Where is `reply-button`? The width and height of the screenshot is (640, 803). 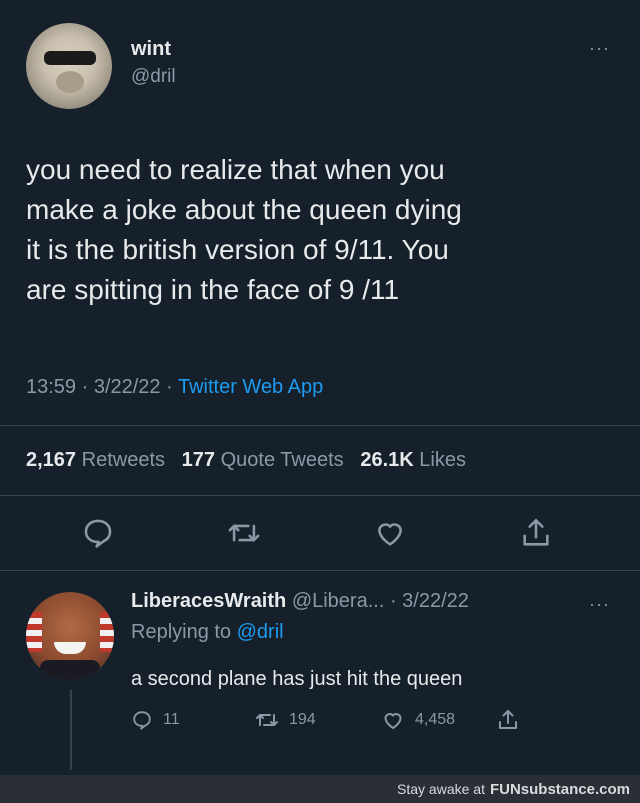
reply-button is located at coordinates (98, 533).